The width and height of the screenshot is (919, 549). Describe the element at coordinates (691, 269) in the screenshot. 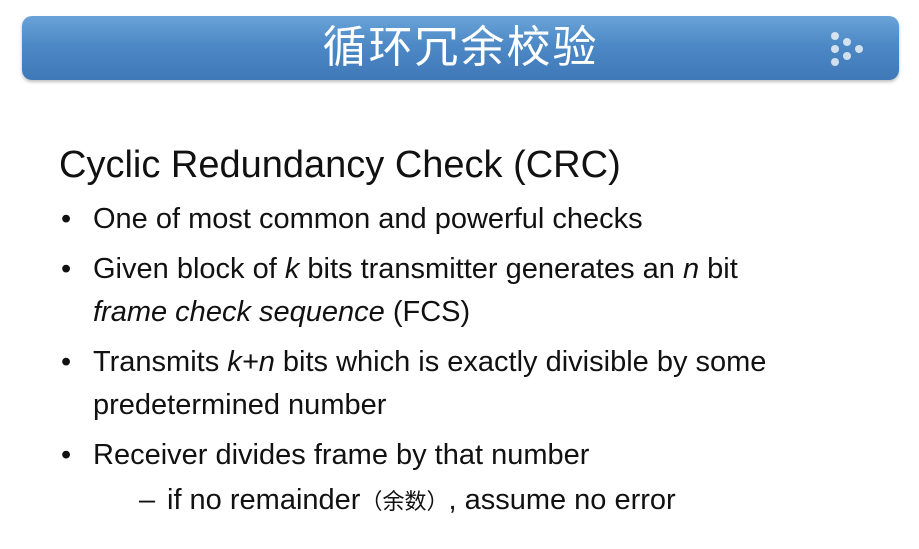

I see `bullet-text-italic: n` at that location.